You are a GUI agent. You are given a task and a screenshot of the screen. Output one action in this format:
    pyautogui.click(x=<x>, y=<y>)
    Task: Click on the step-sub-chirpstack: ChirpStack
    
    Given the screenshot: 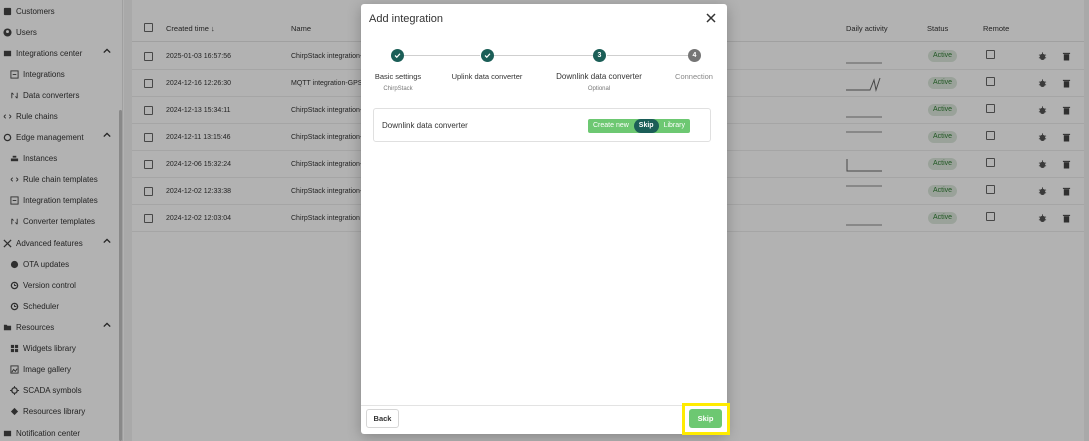 What is the action you would take?
    pyautogui.click(x=398, y=89)
    